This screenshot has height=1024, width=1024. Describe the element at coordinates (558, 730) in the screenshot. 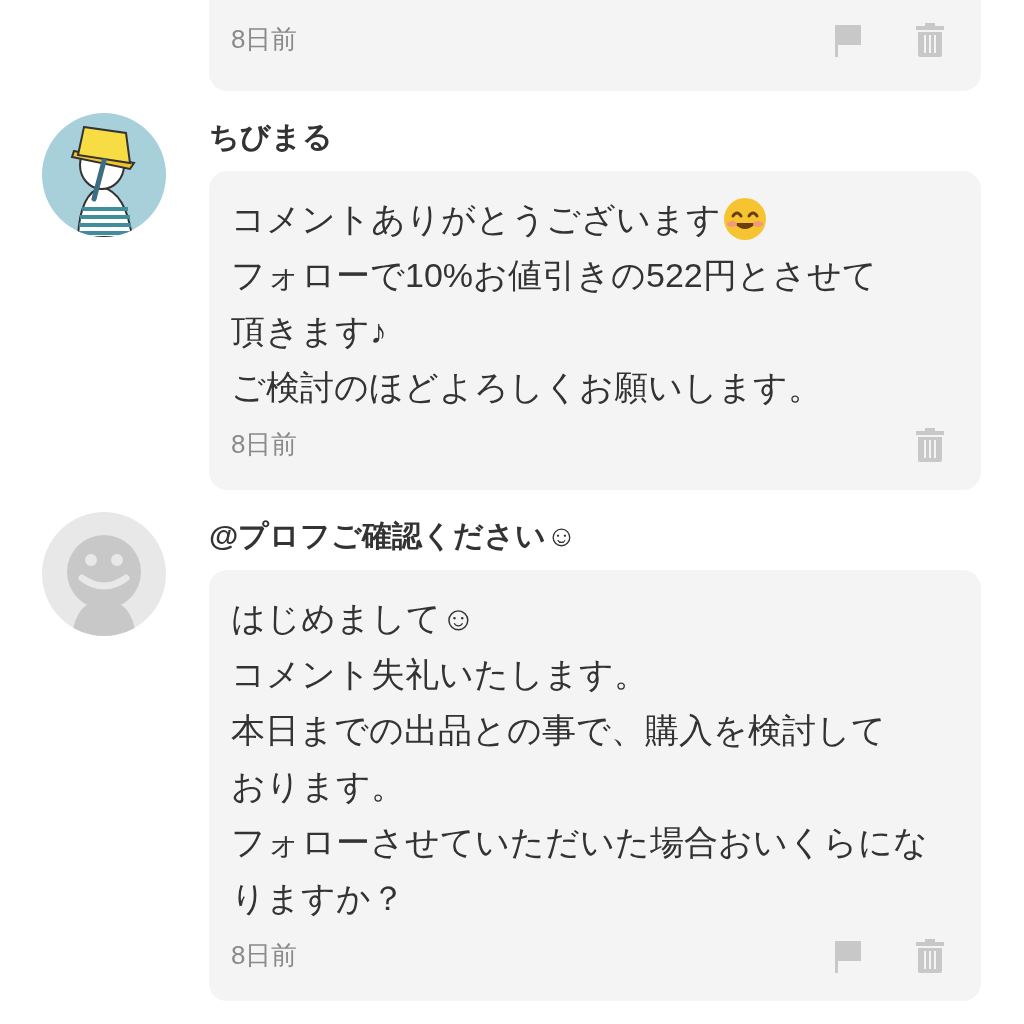

I see `comment-text: 本日までの出品との事で、購入を検討して` at that location.